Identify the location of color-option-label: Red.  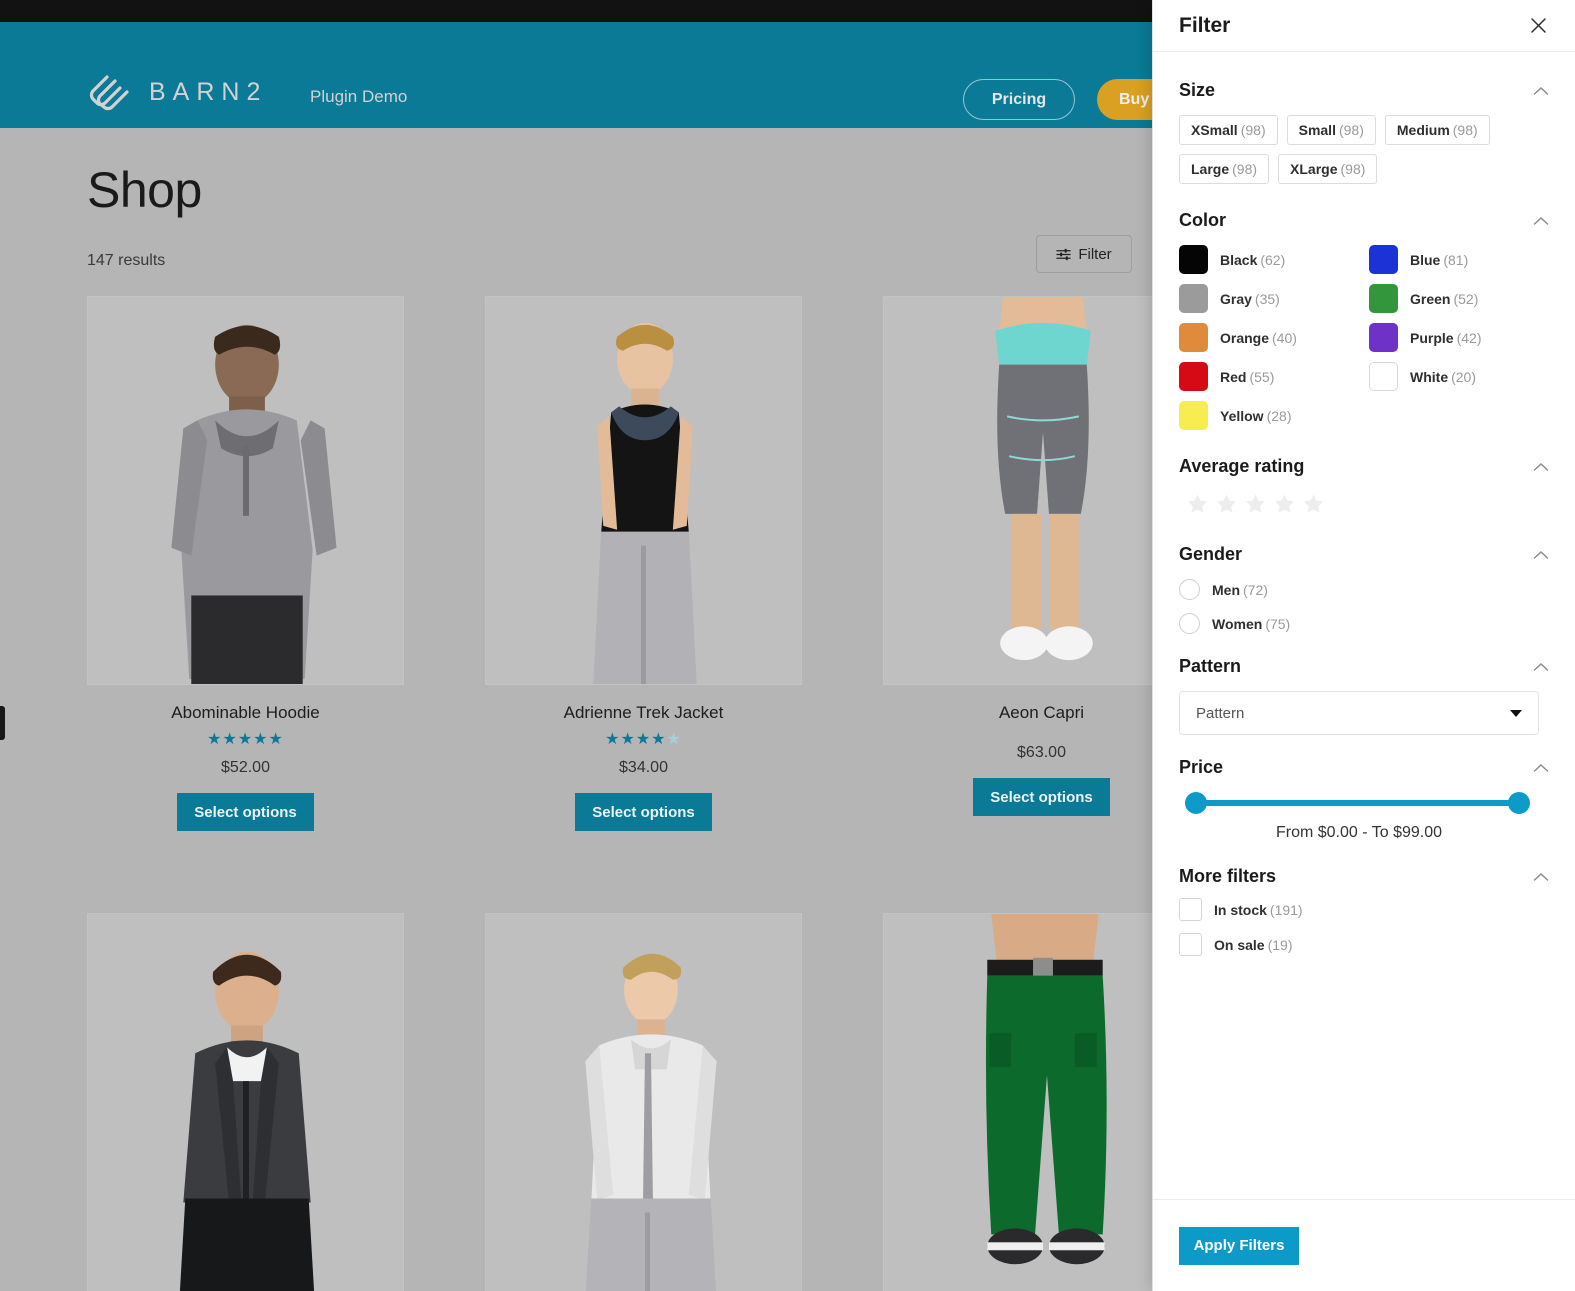
(1233, 376).